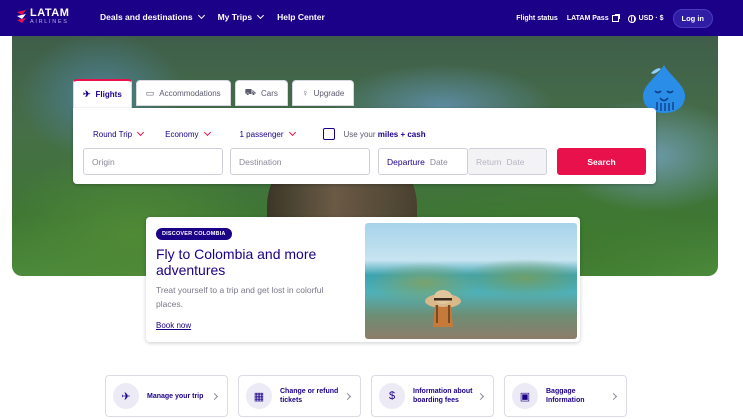 Image resolution: width=743 pixels, height=419 pixels. I want to click on quick-link-manage-trip: ✈ Manage your trip, so click(166, 396).